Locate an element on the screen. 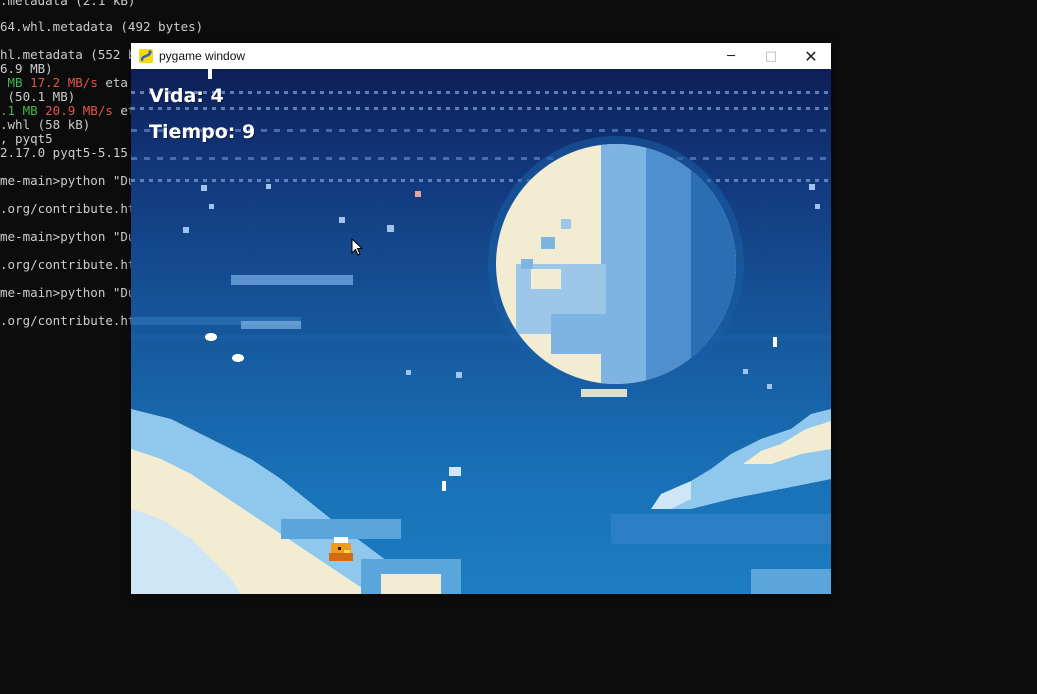  terminal-line: (50.1 MB) is located at coordinates (38, 96).